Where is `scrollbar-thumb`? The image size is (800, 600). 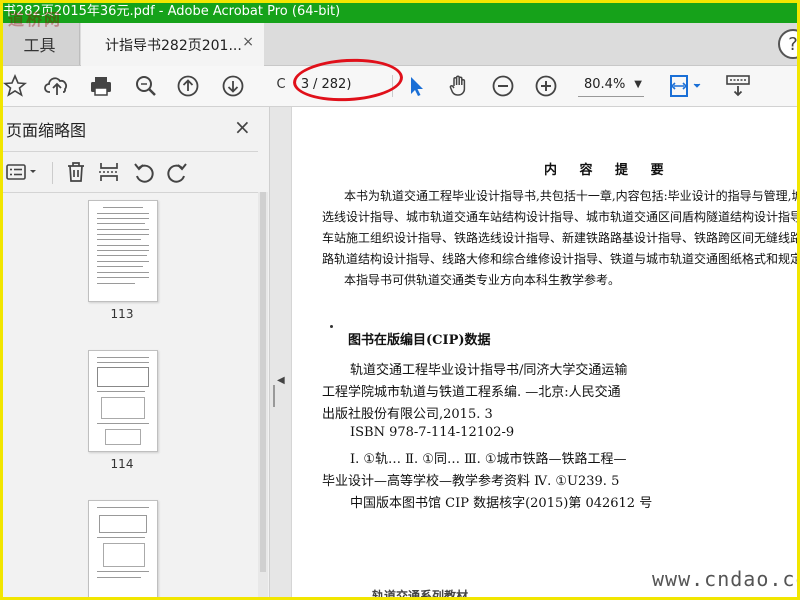 scrollbar-thumb is located at coordinates (263, 382).